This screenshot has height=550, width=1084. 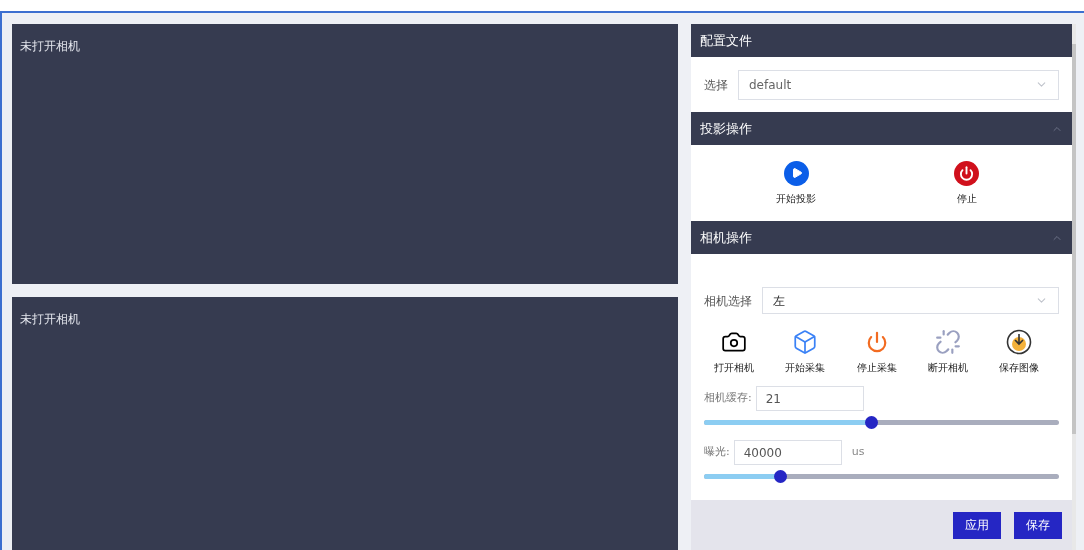 I want to click on footer-button: 应用, so click(x=977, y=525).